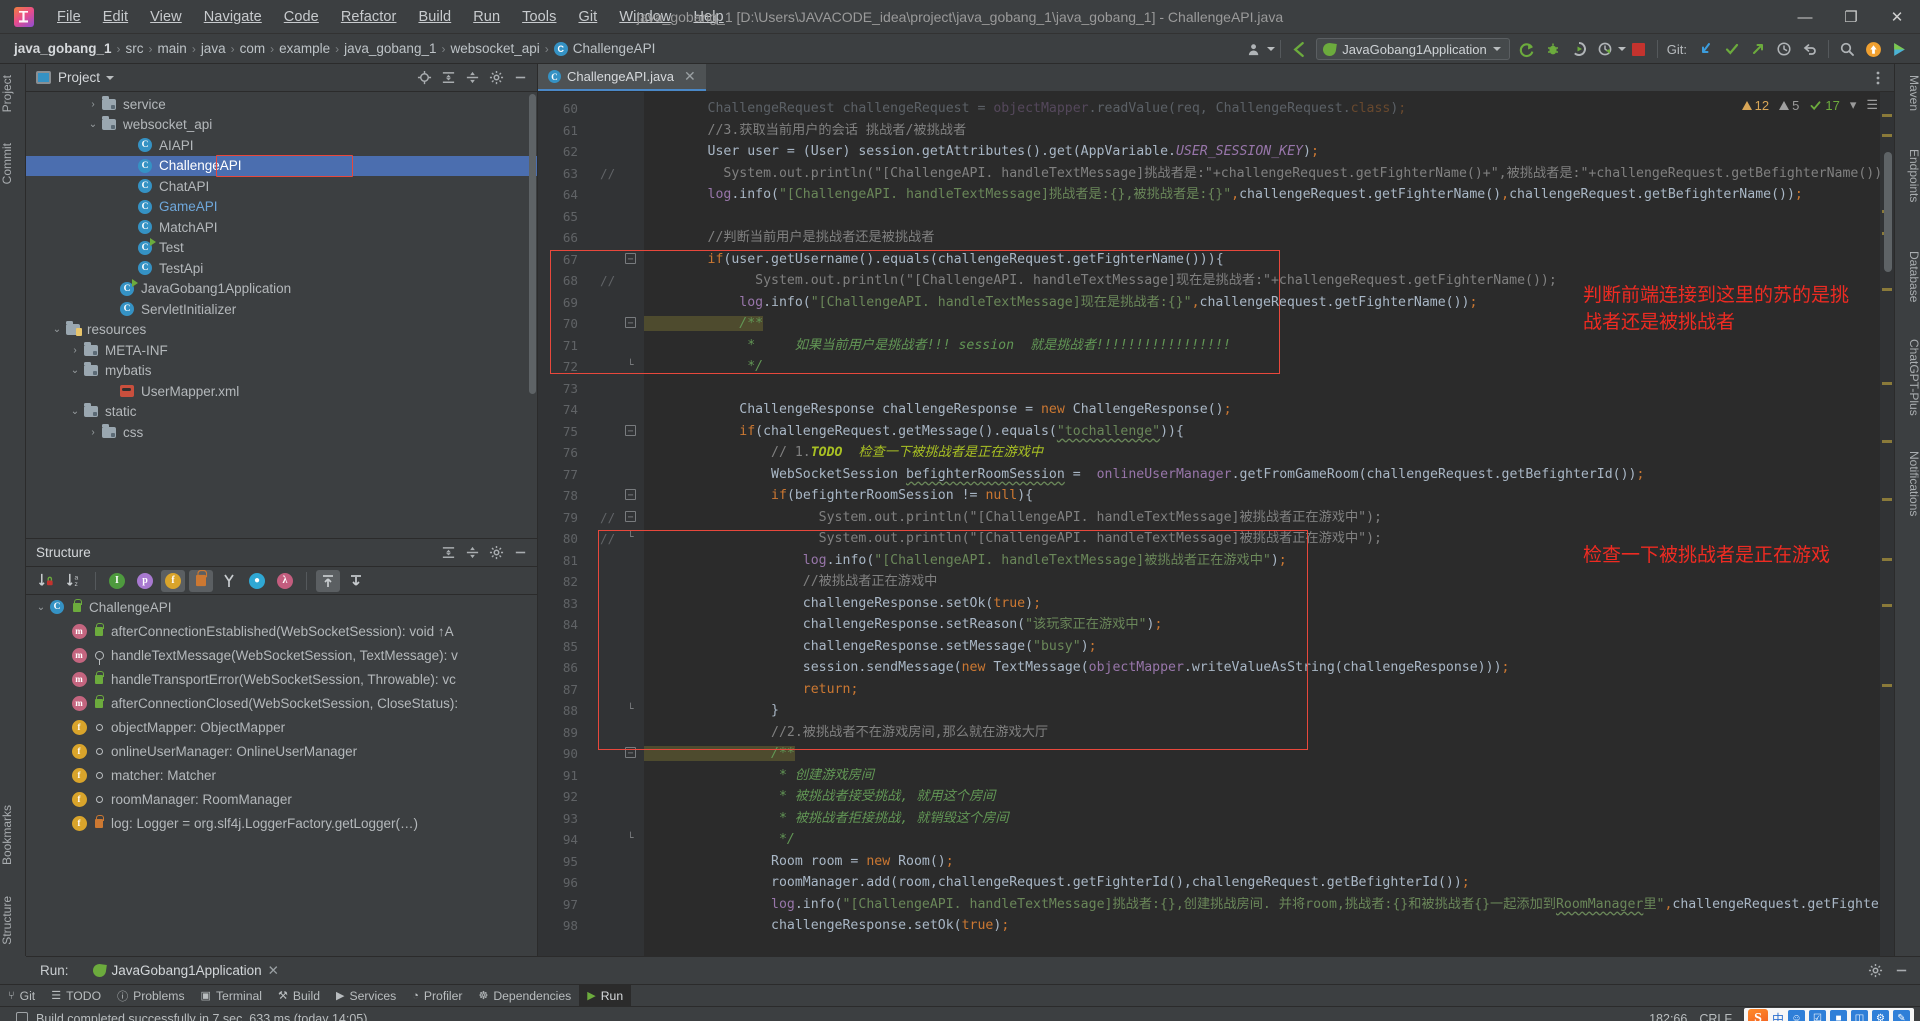 The height and width of the screenshot is (1021, 1920). I want to click on code-line: challengeResponse.setMessage("busy");, so click(870, 647).